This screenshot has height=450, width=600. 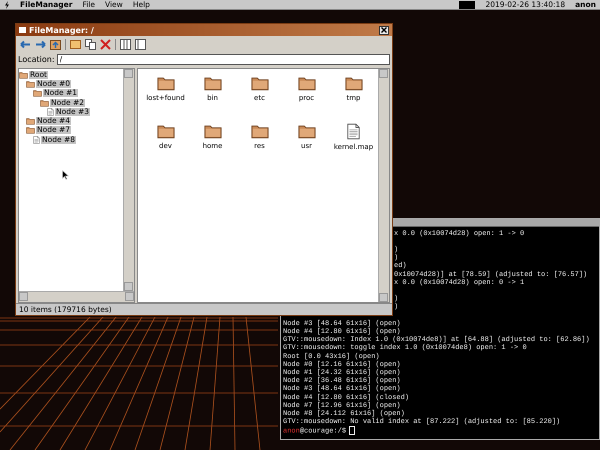 I want to click on delete-button, so click(x=105, y=44).